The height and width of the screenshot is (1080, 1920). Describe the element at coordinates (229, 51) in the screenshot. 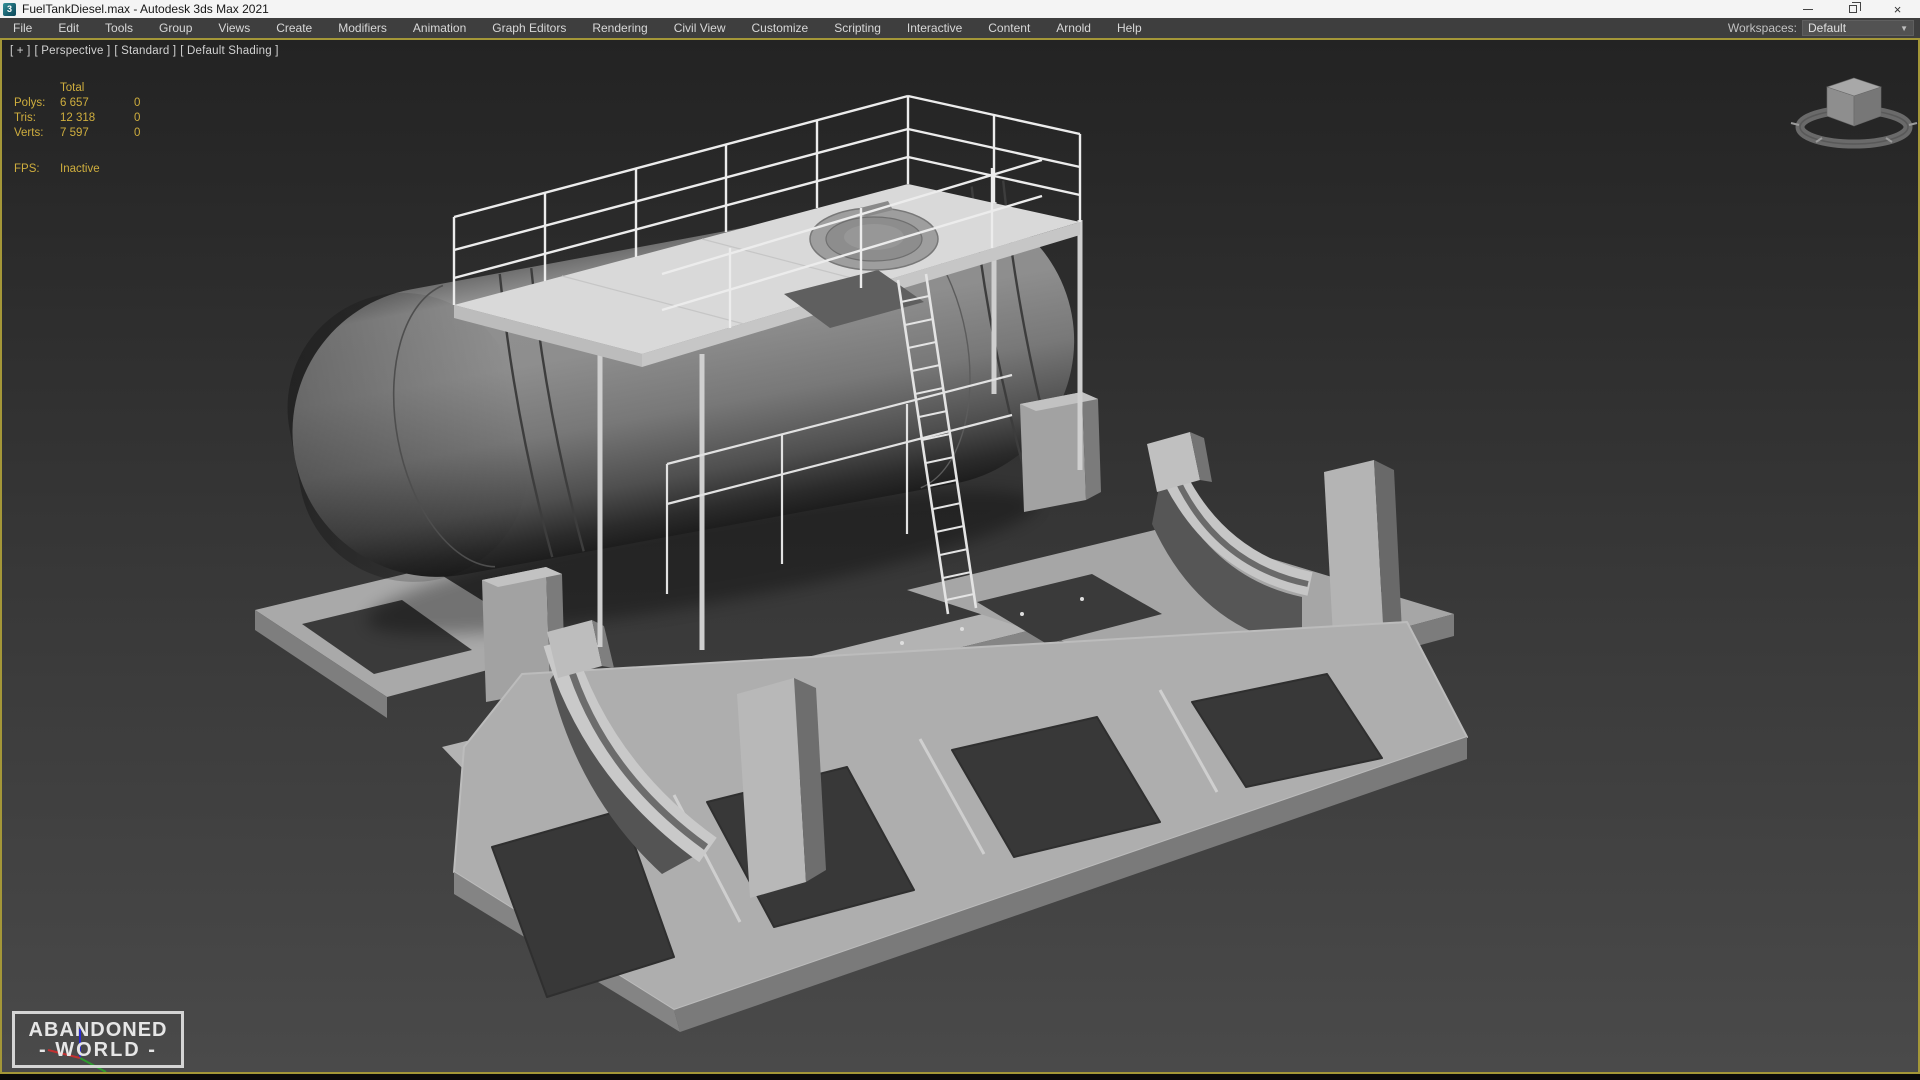

I see `viewport-shading-menu: [ Default Shading ]` at that location.